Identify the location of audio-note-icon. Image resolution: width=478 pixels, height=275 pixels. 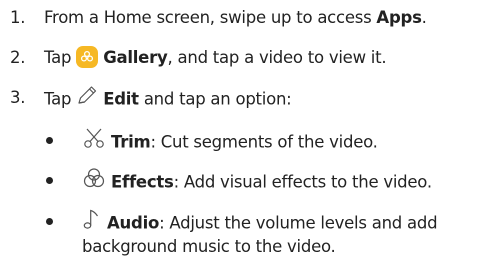
(92, 222).